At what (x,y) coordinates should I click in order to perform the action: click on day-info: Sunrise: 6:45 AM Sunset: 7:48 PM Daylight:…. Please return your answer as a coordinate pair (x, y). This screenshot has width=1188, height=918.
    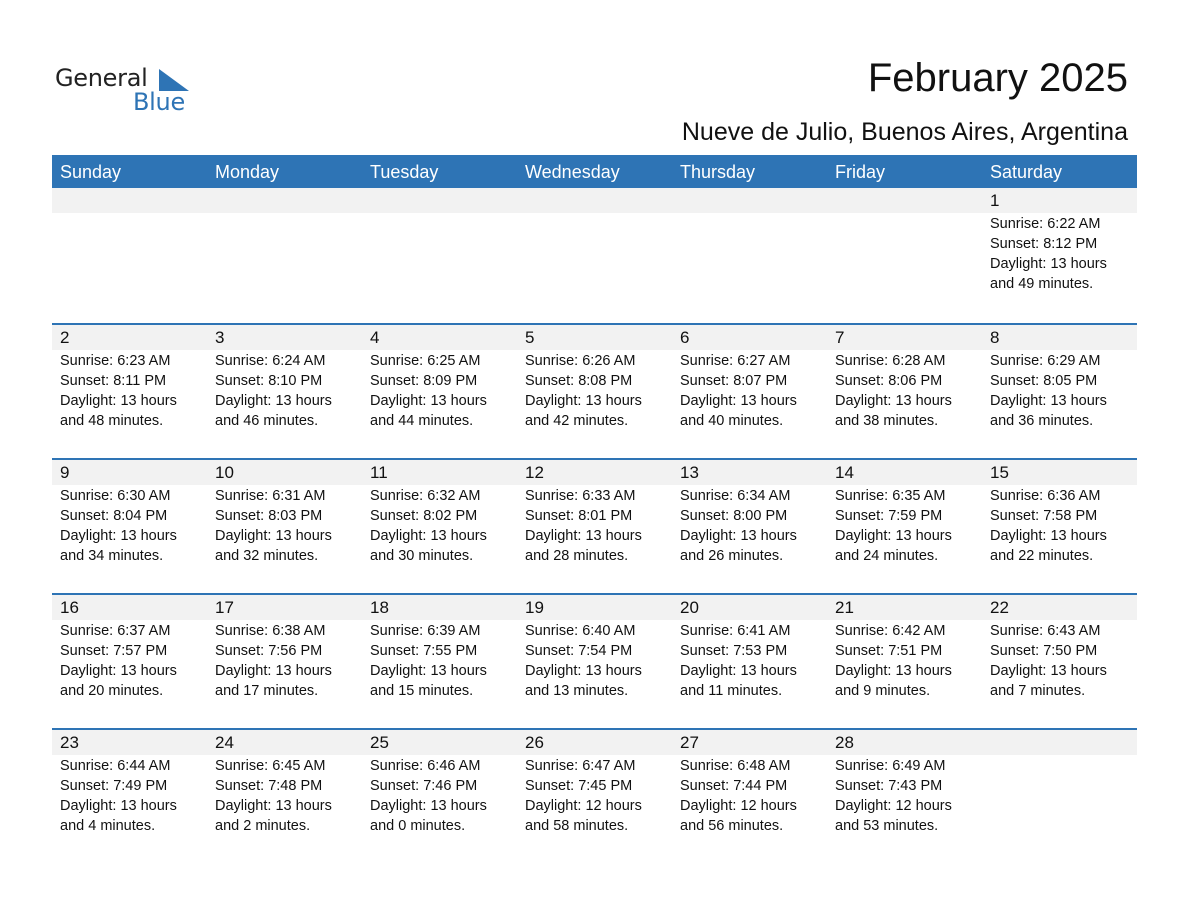
    Looking at the image, I should click on (288, 796).